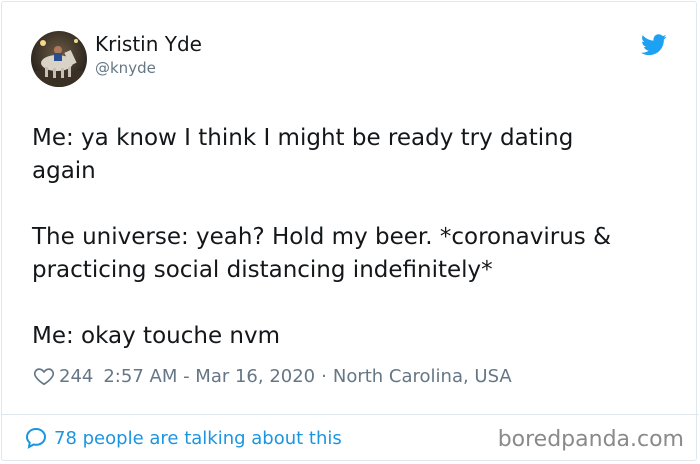  I want to click on avatar-image, so click(59, 59).